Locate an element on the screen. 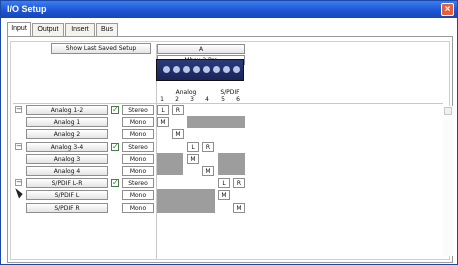  tab-output: Output is located at coordinates (48, 30).